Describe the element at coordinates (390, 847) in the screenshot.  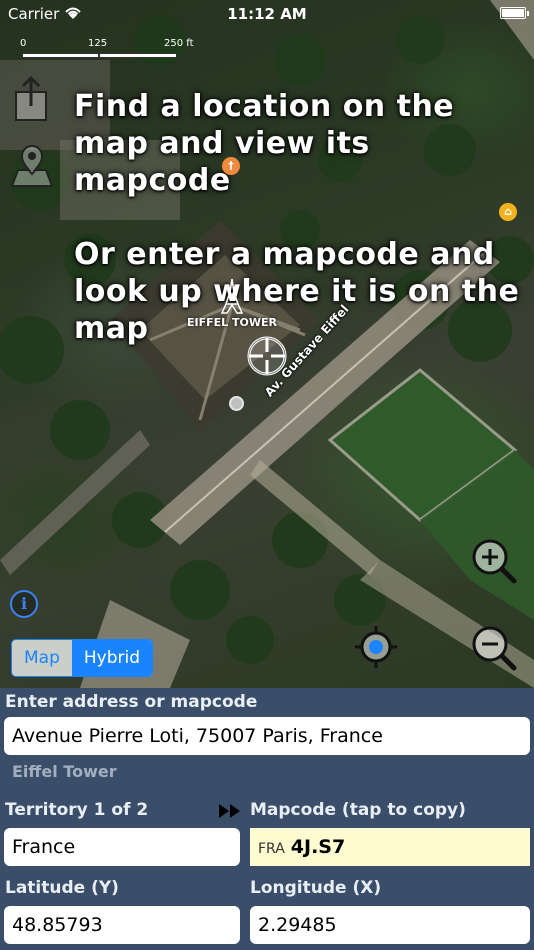
I see `mapcode-field: FRA 4J.S7` at that location.